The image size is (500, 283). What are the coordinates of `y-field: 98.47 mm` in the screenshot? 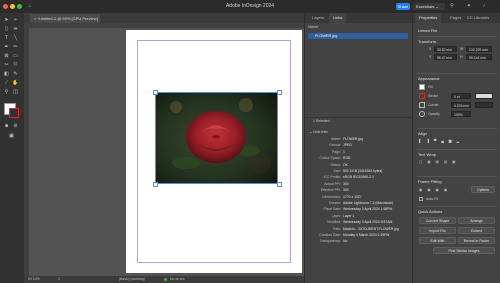 It's located at (445, 57).